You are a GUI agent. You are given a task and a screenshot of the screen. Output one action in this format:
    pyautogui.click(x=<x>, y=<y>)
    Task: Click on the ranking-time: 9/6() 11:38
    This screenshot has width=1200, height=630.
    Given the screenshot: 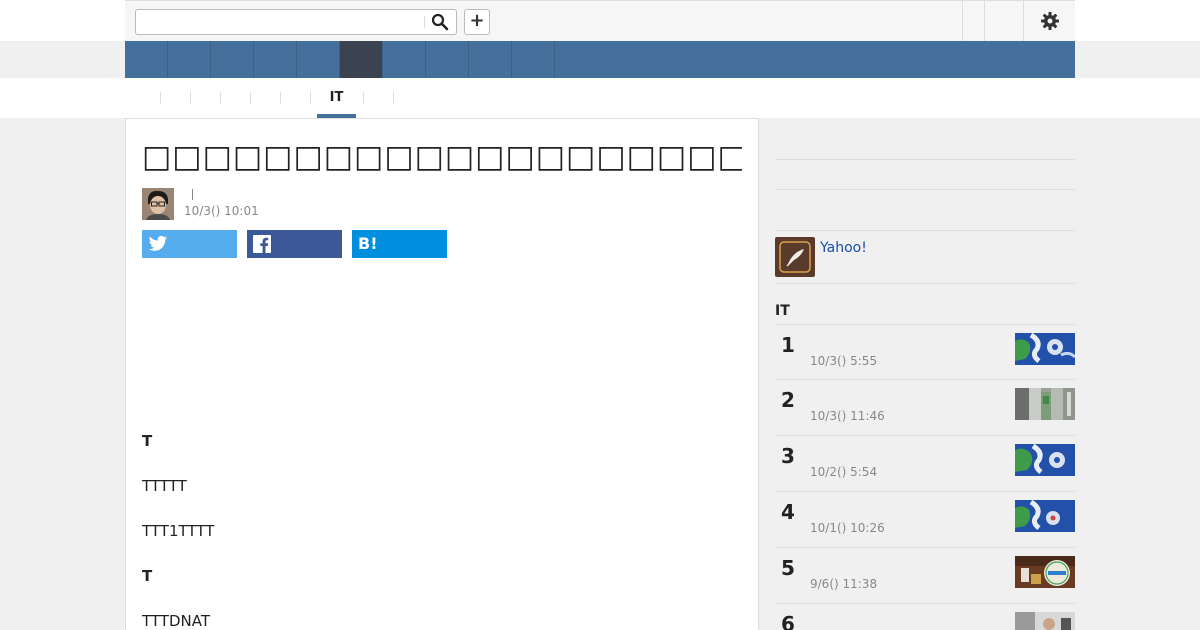 What is the action you would take?
    pyautogui.click(x=844, y=584)
    